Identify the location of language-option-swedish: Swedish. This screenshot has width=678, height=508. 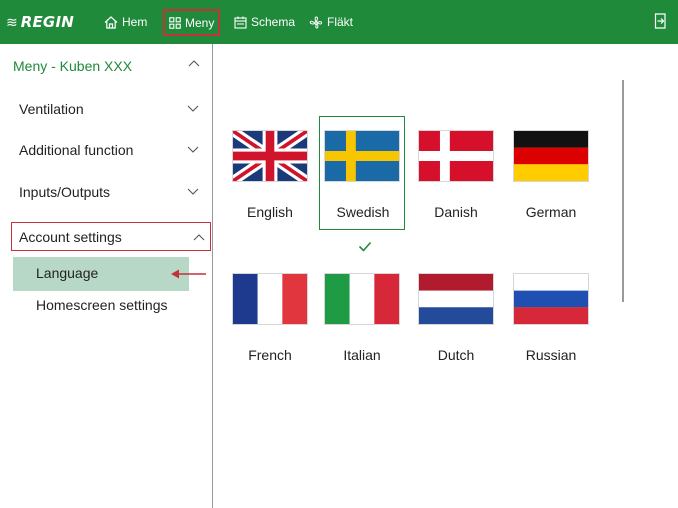
(362, 173).